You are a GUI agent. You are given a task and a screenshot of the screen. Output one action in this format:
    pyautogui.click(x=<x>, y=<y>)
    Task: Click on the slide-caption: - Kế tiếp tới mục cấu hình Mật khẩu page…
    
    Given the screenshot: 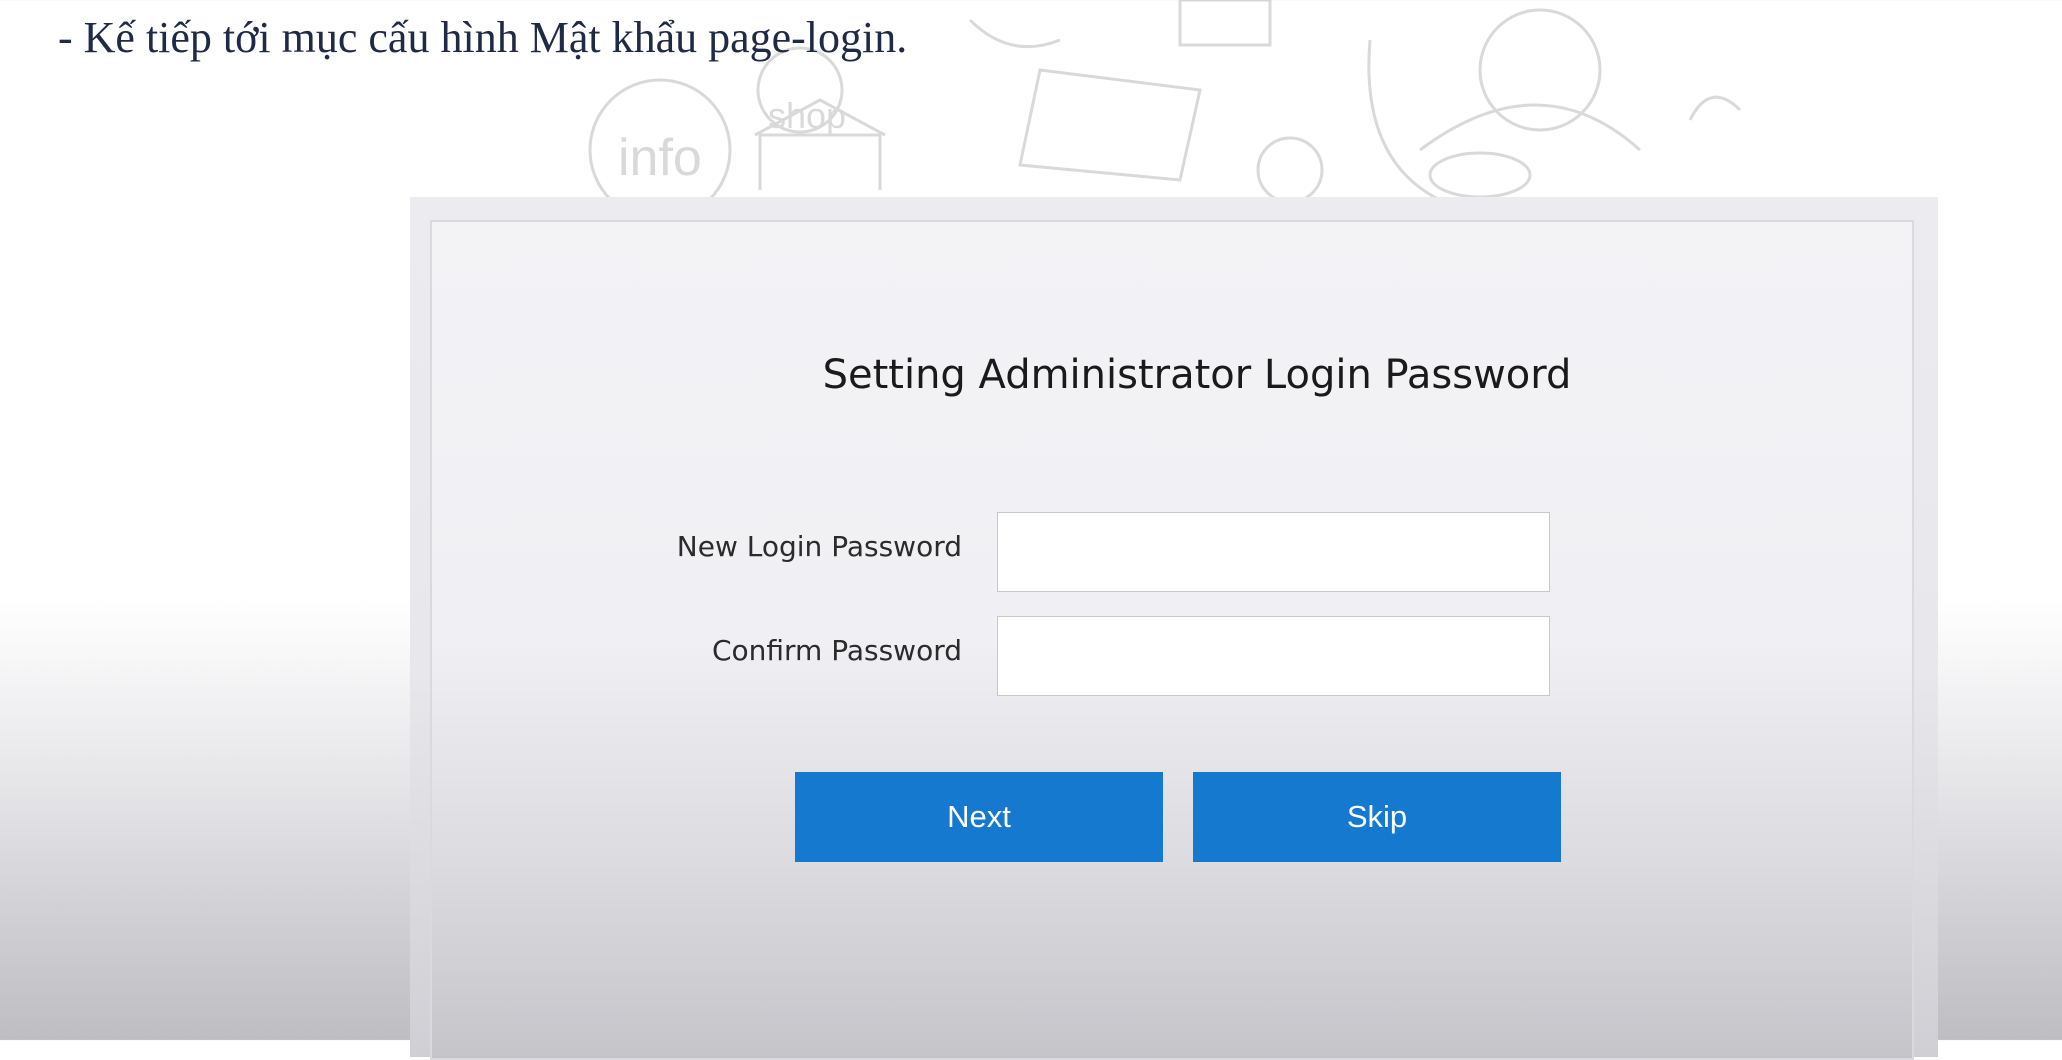 What is the action you would take?
    pyautogui.click(x=483, y=37)
    